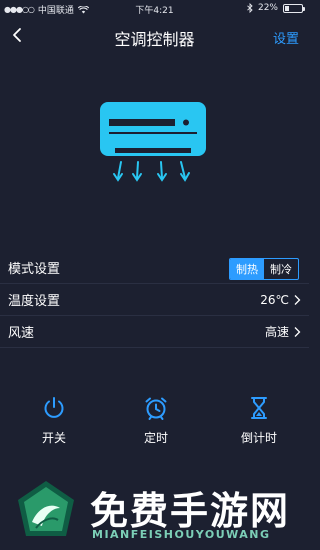  I want to click on air-conditioner-icon, so click(153, 142).